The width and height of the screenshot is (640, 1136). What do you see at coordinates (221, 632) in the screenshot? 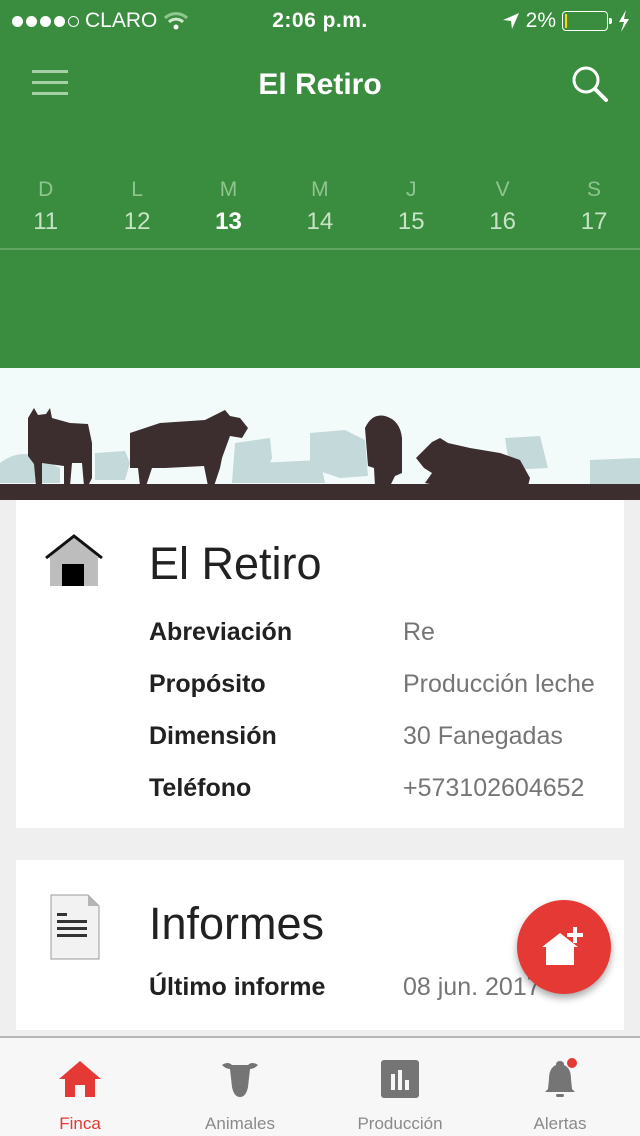
I see `info-label: Abreviación` at bounding box center [221, 632].